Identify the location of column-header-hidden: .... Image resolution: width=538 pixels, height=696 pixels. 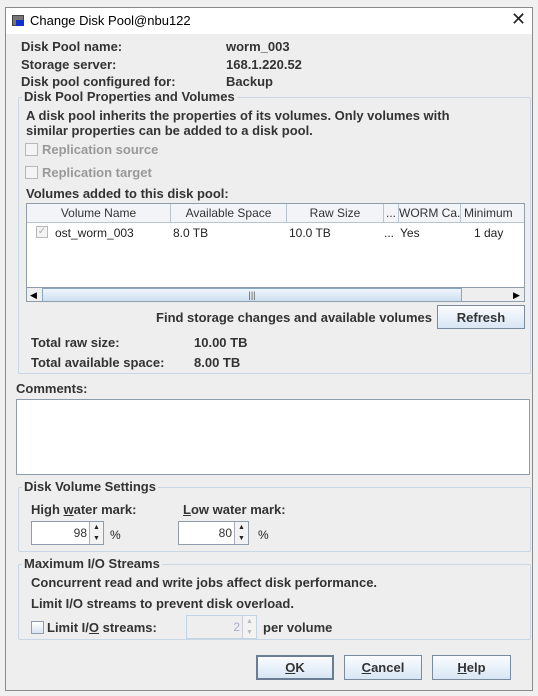
(391, 213).